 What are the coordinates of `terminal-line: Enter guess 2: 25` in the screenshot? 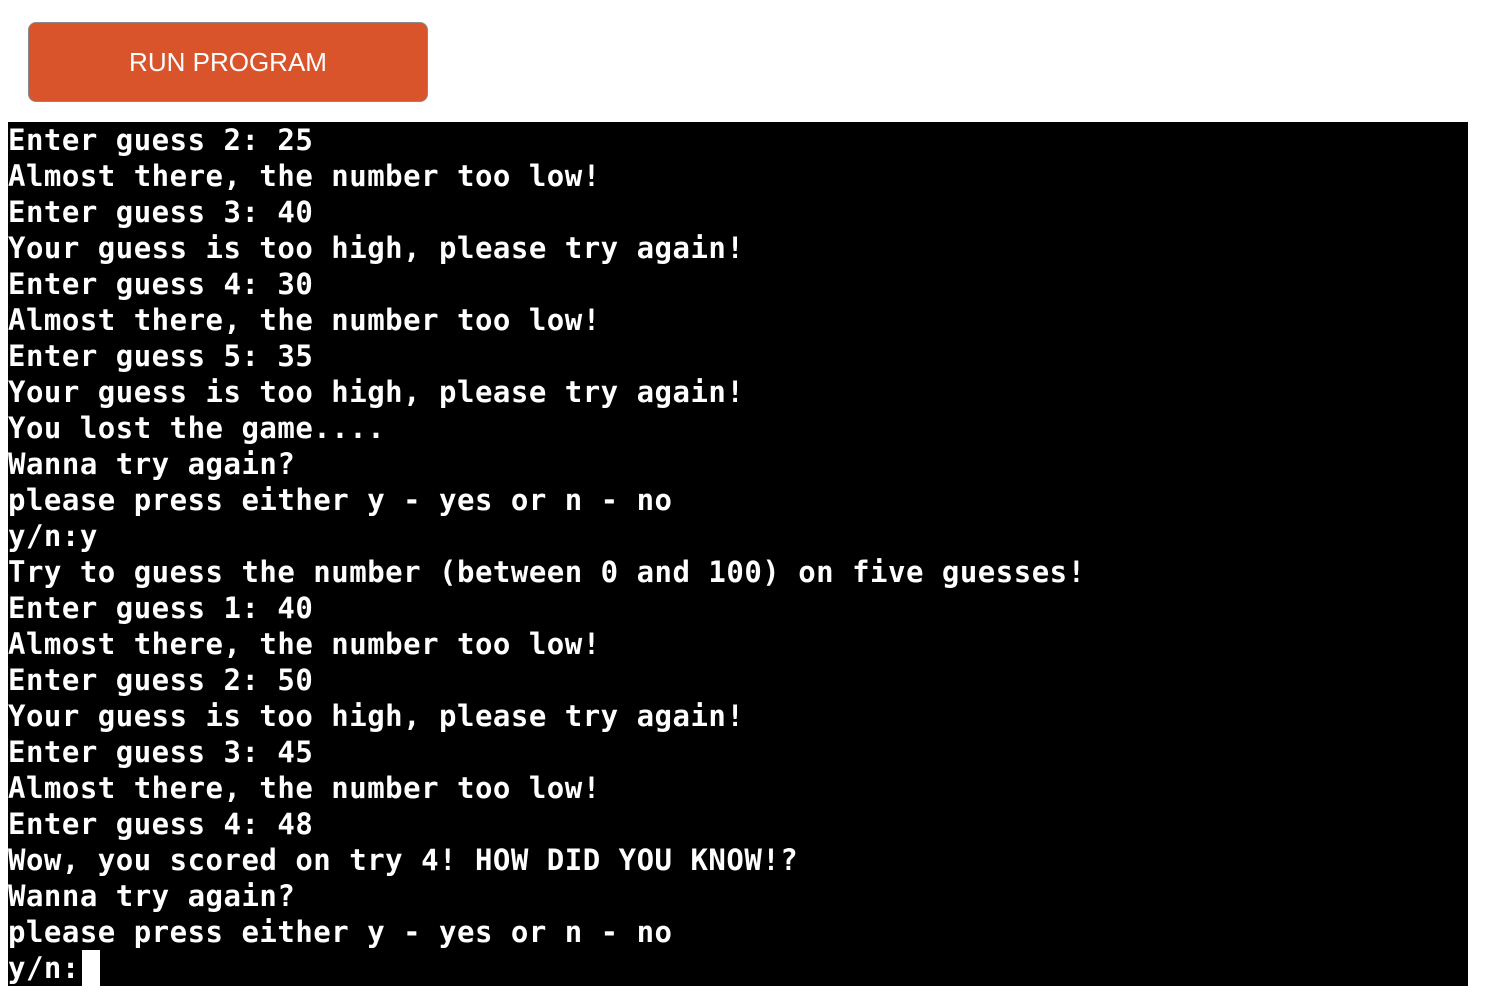 It's located at (161, 140).